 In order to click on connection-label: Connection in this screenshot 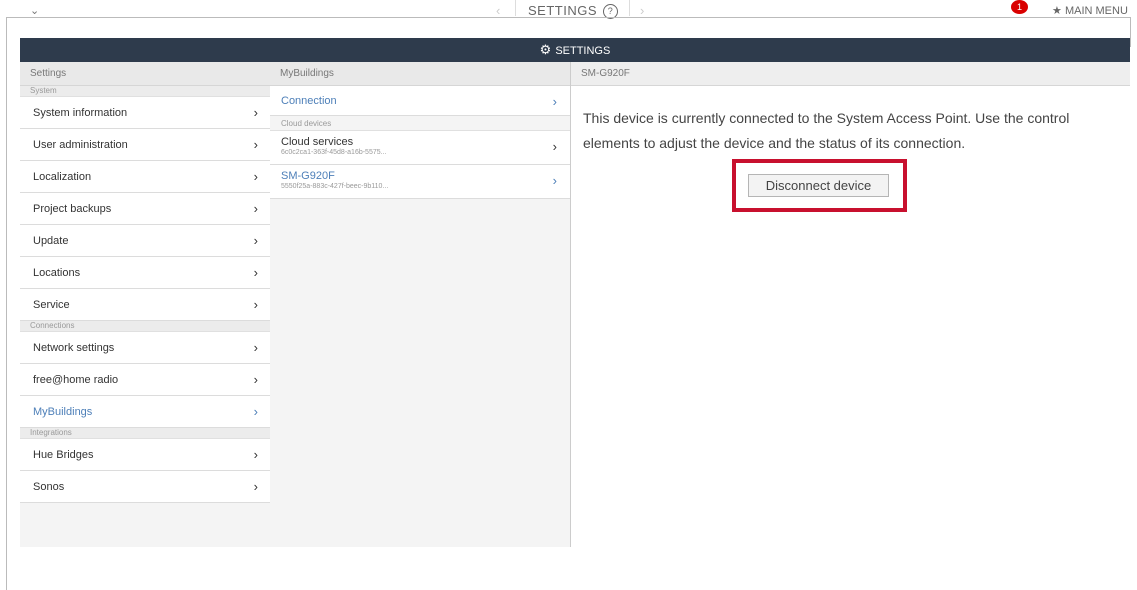, I will do `click(309, 101)`.